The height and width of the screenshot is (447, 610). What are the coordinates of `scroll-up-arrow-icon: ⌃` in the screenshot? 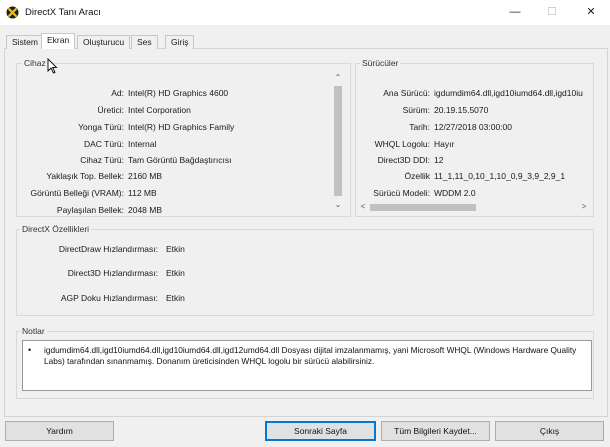 It's located at (338, 78).